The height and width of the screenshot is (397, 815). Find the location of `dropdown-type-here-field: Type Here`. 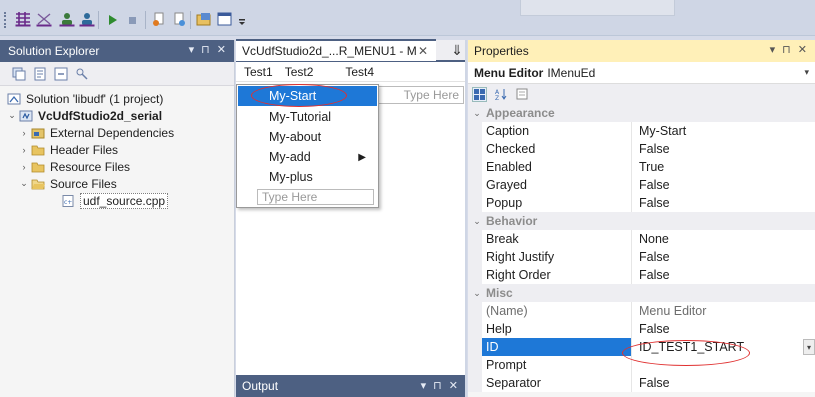

dropdown-type-here-field: Type Here is located at coordinates (315, 197).